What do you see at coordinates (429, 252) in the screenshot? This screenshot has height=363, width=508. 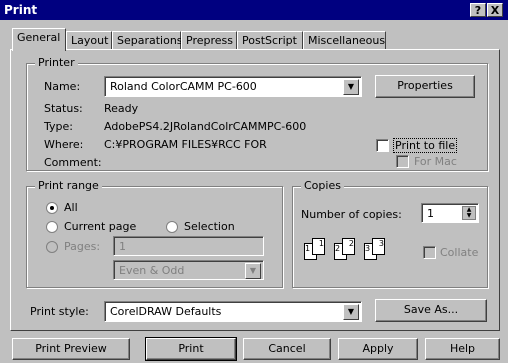 I see `collate-checkbox` at bounding box center [429, 252].